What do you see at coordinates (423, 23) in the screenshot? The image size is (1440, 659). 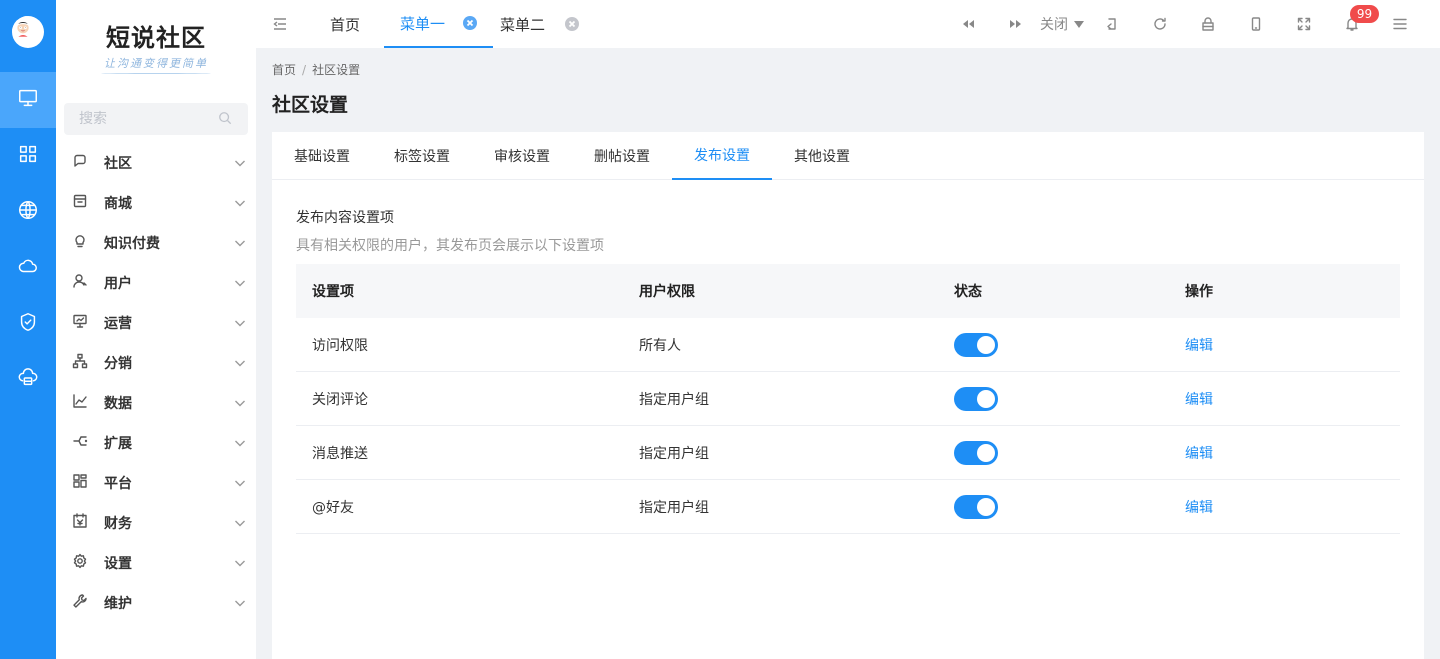 I see `tab-label: 菜单一` at bounding box center [423, 23].